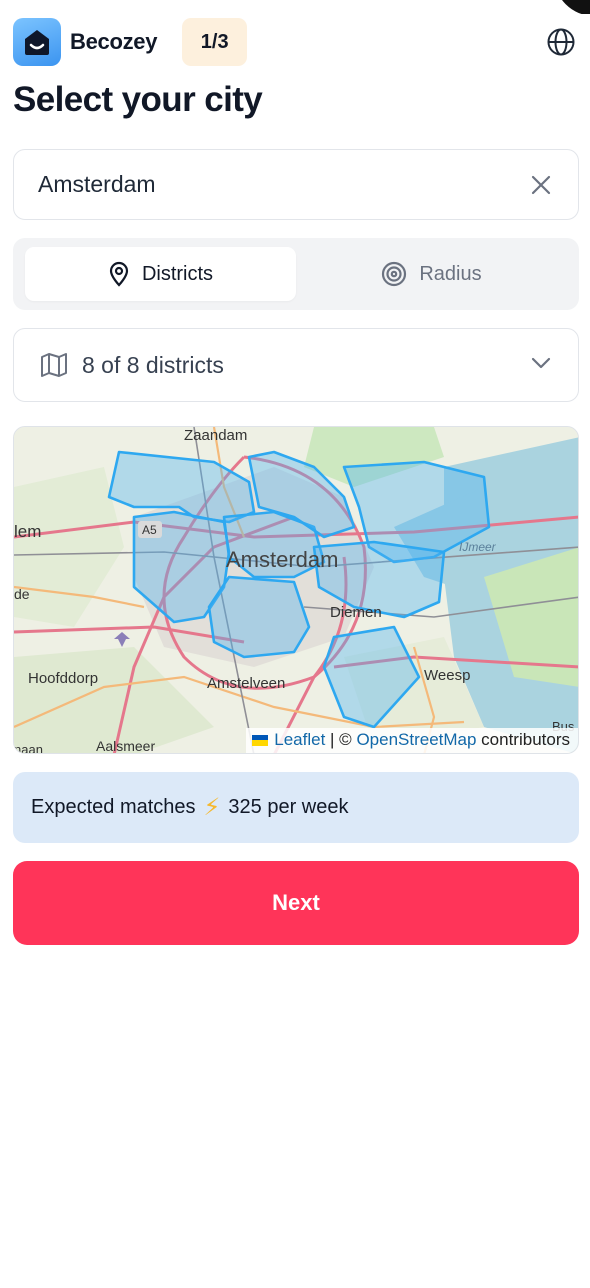 This screenshot has height=1288, width=590. I want to click on smile-house-icon, so click(37, 42).